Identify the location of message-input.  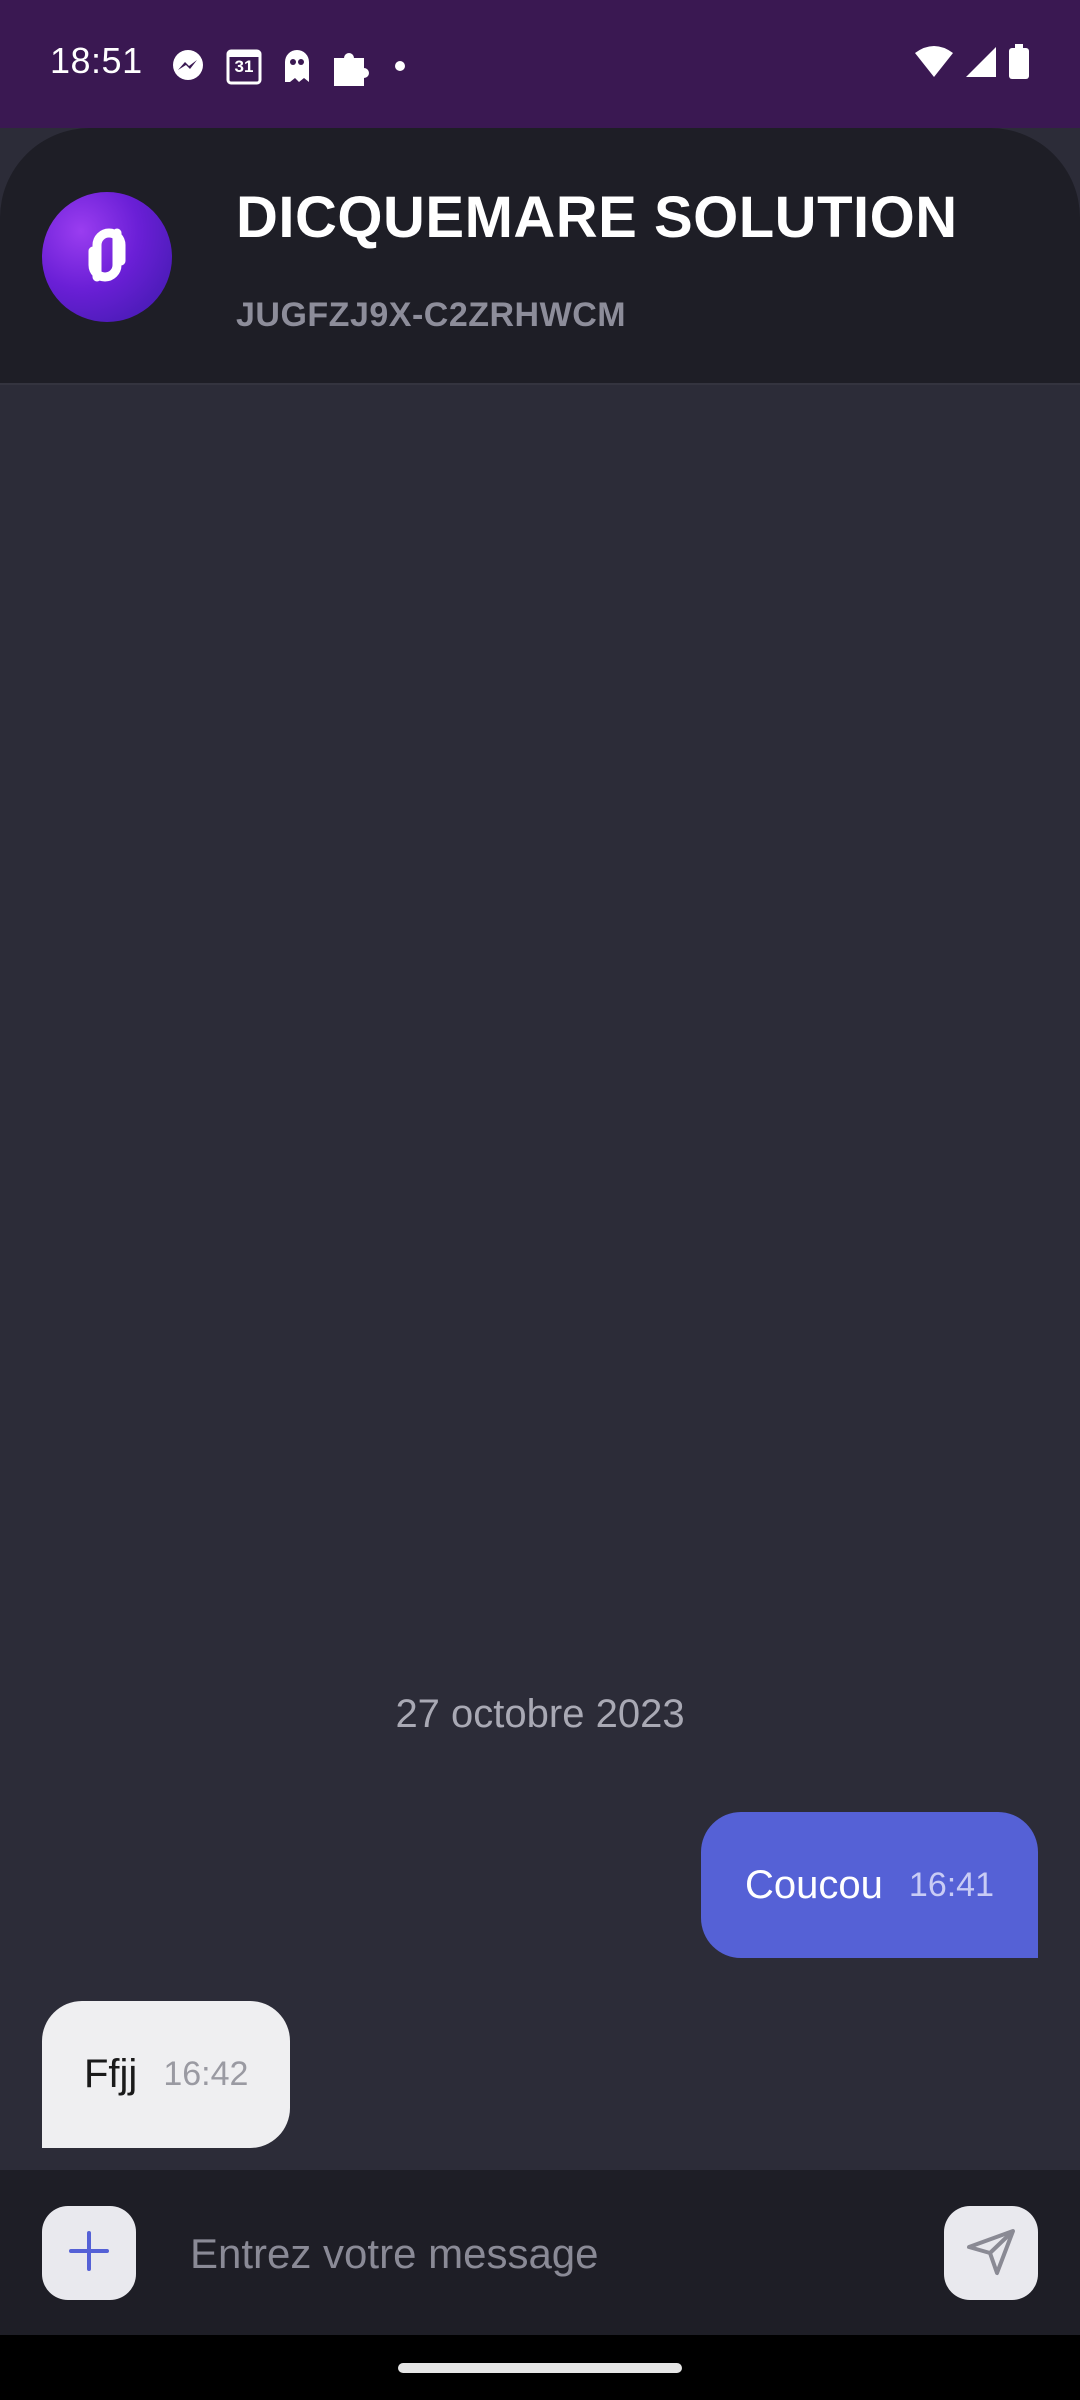
(540, 2254).